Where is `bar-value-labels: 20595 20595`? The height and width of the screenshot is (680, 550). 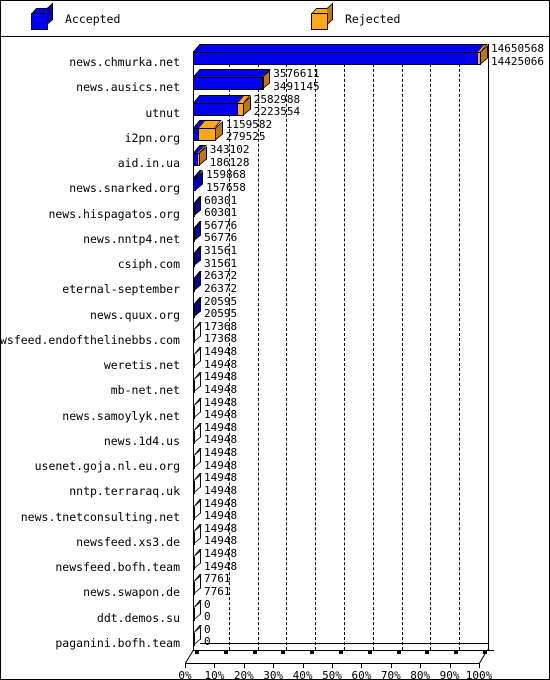 bar-value-labels: 20595 20595 is located at coordinates (220, 308).